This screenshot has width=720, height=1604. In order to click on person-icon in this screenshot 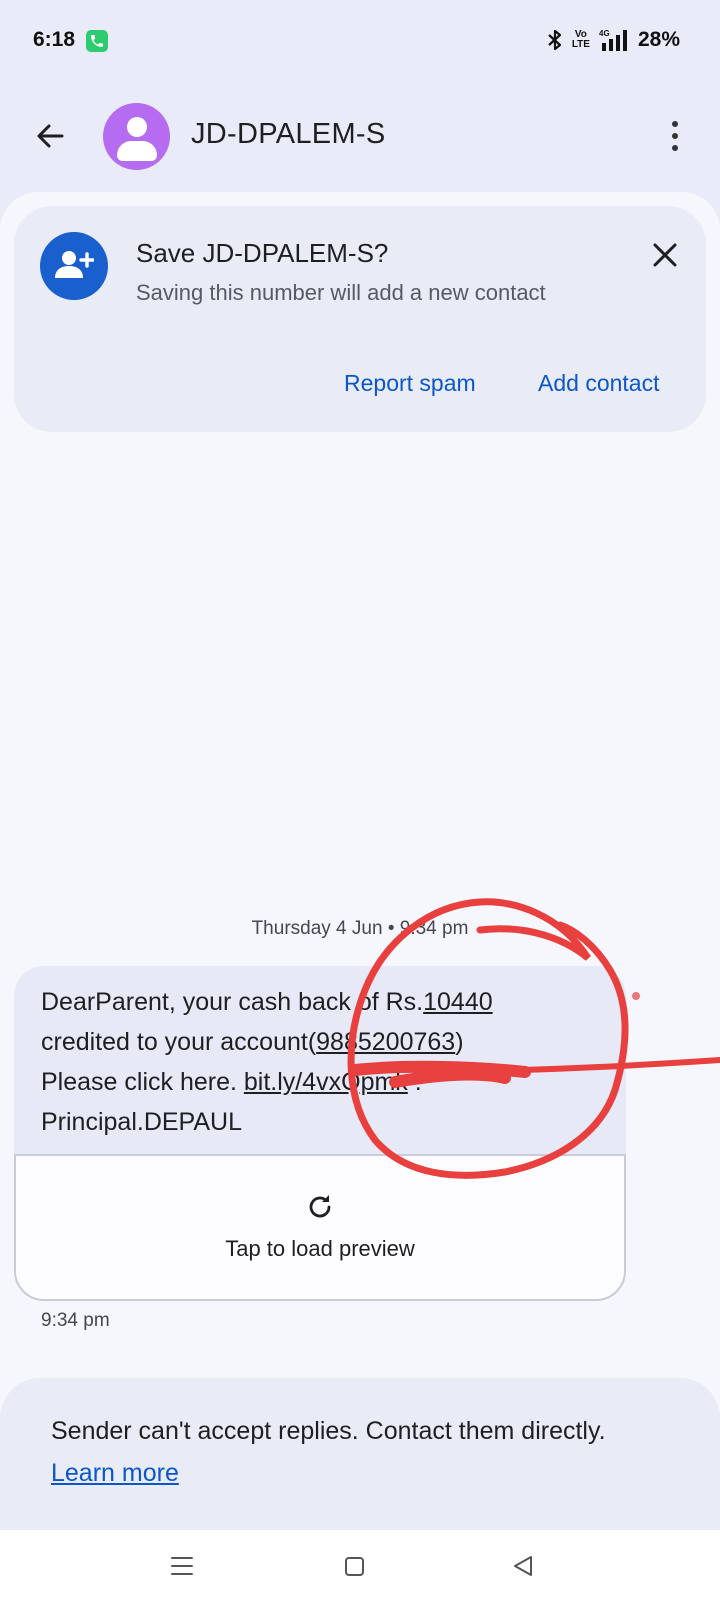, I will do `click(137, 127)`.